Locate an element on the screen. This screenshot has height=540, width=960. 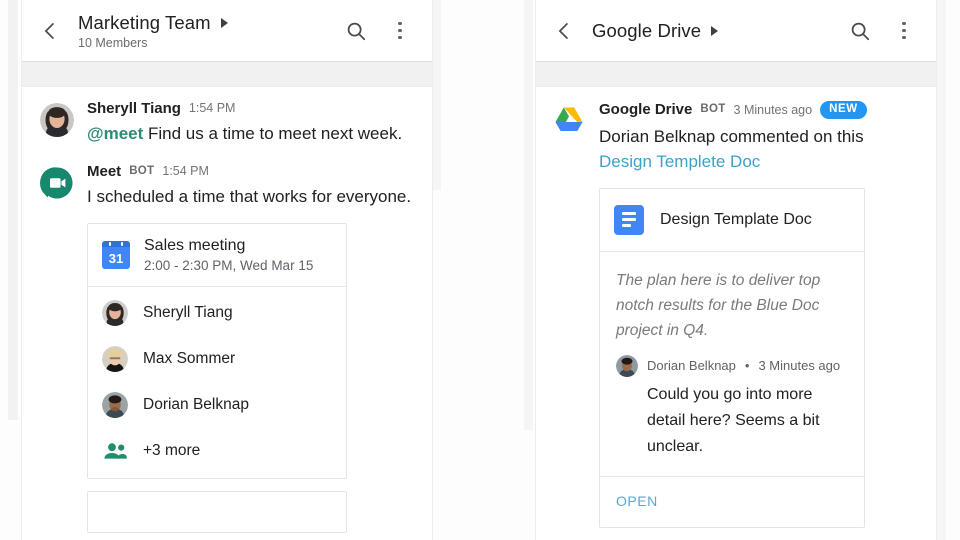
document-card-header: Design Template Doc is located at coordinates (732, 220).